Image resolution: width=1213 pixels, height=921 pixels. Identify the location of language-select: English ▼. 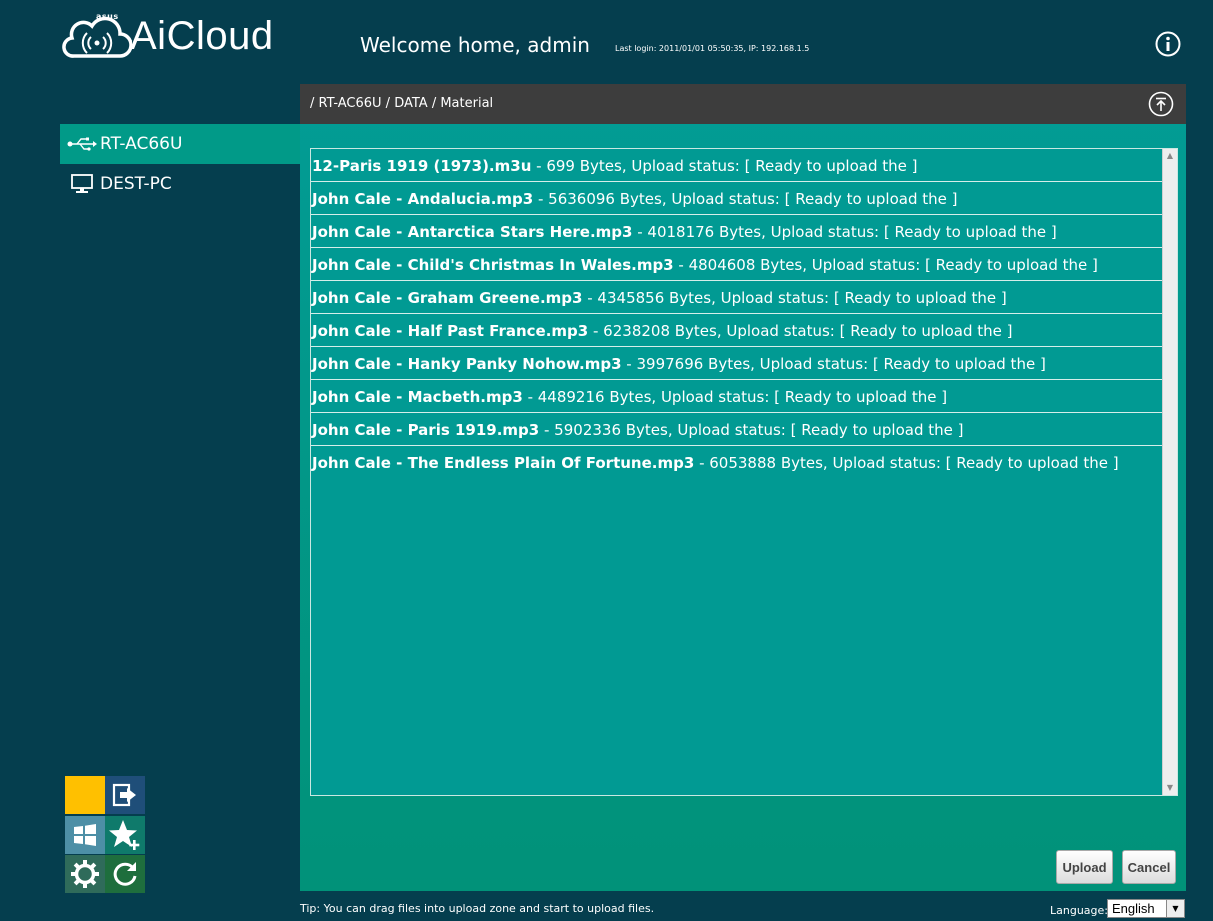
(1146, 908).